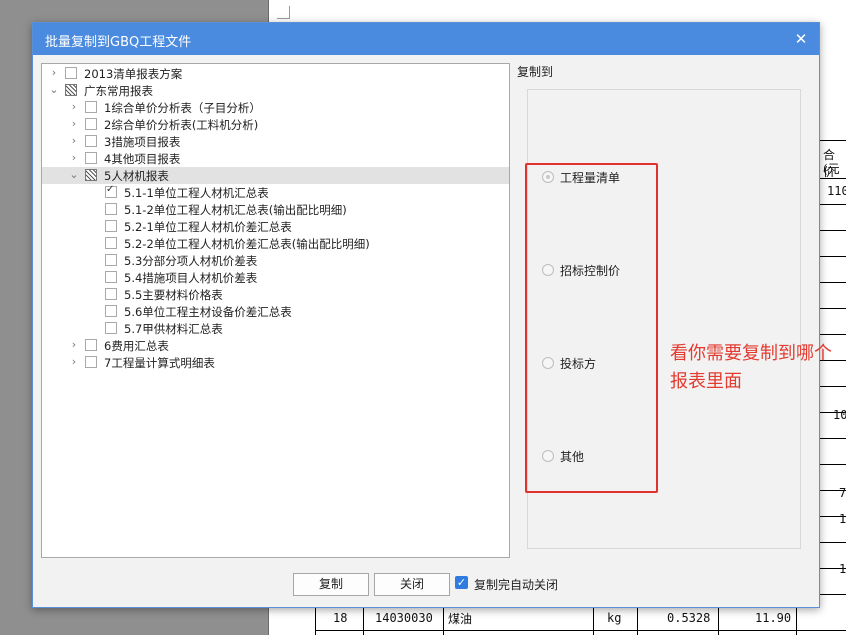  Describe the element at coordinates (535, 72) in the screenshot. I see `copy-to-label: 复制到` at that location.